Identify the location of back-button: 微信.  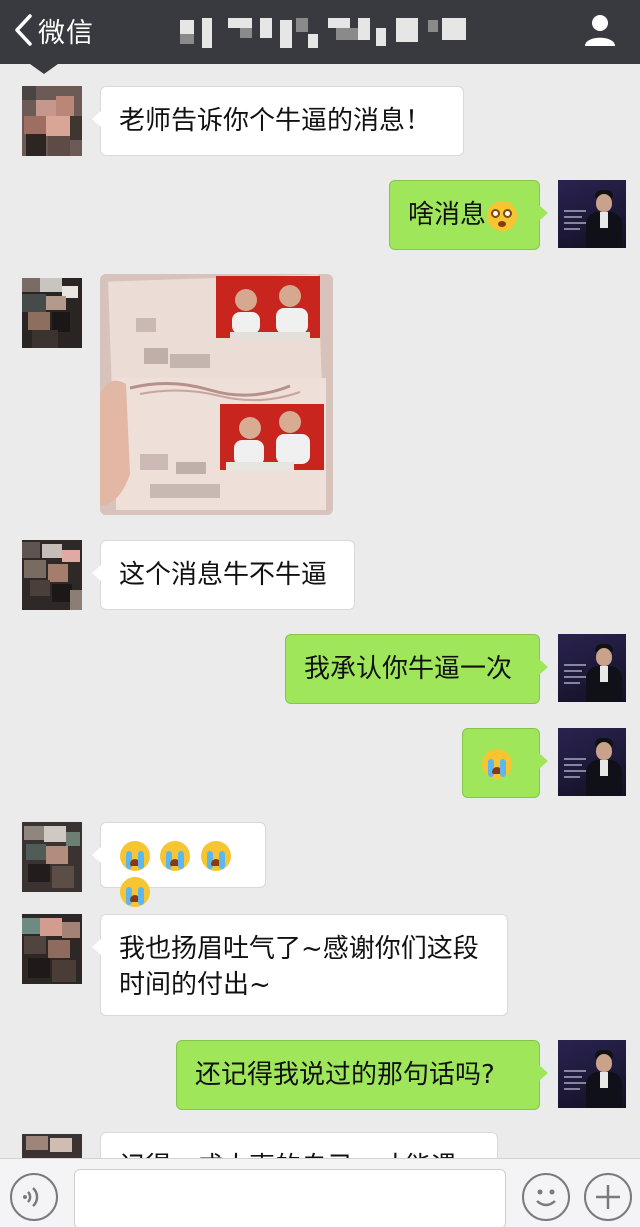
(53, 30).